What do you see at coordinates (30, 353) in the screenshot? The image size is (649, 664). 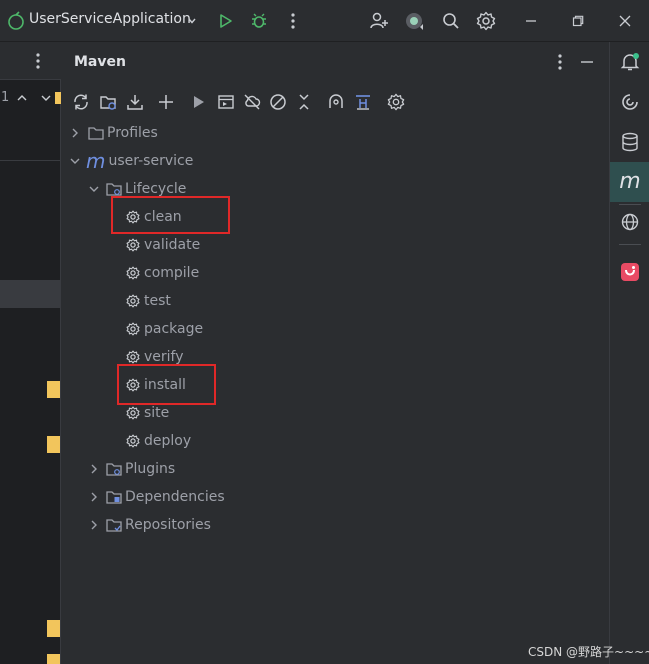 I see `editor-area: 1` at bounding box center [30, 353].